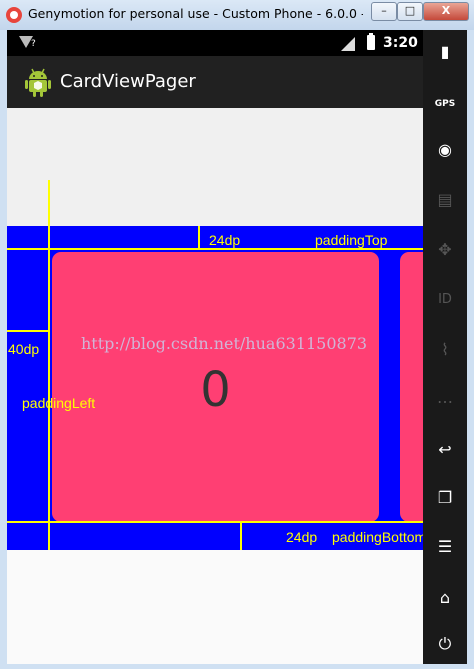 The image size is (474, 669). What do you see at coordinates (215, 82) in the screenshot?
I see `action-bar: CardViewPager` at bounding box center [215, 82].